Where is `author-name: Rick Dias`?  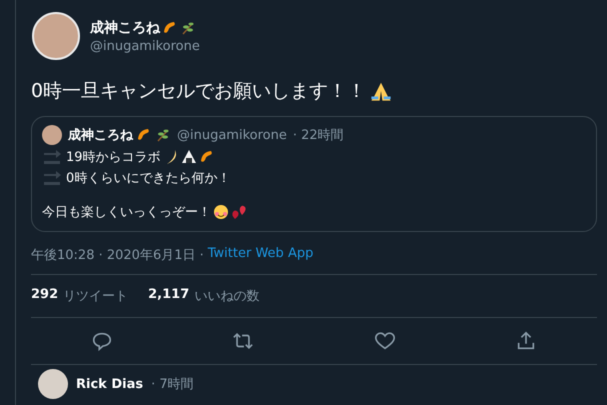 author-name: Rick Dias is located at coordinates (110, 384).